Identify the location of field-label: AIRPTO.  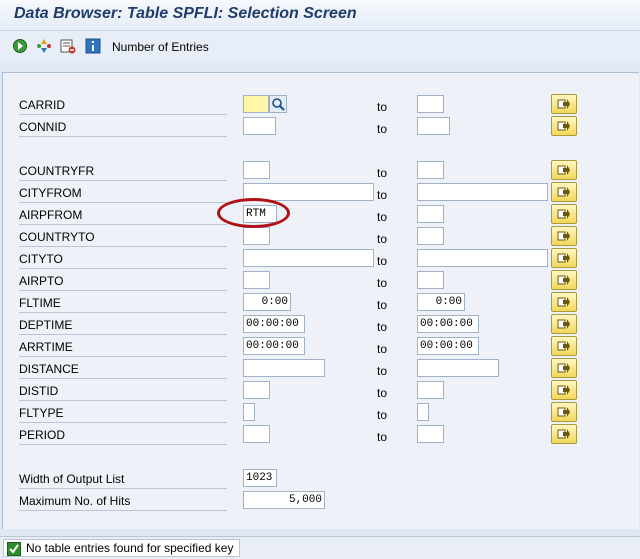
(123, 282).